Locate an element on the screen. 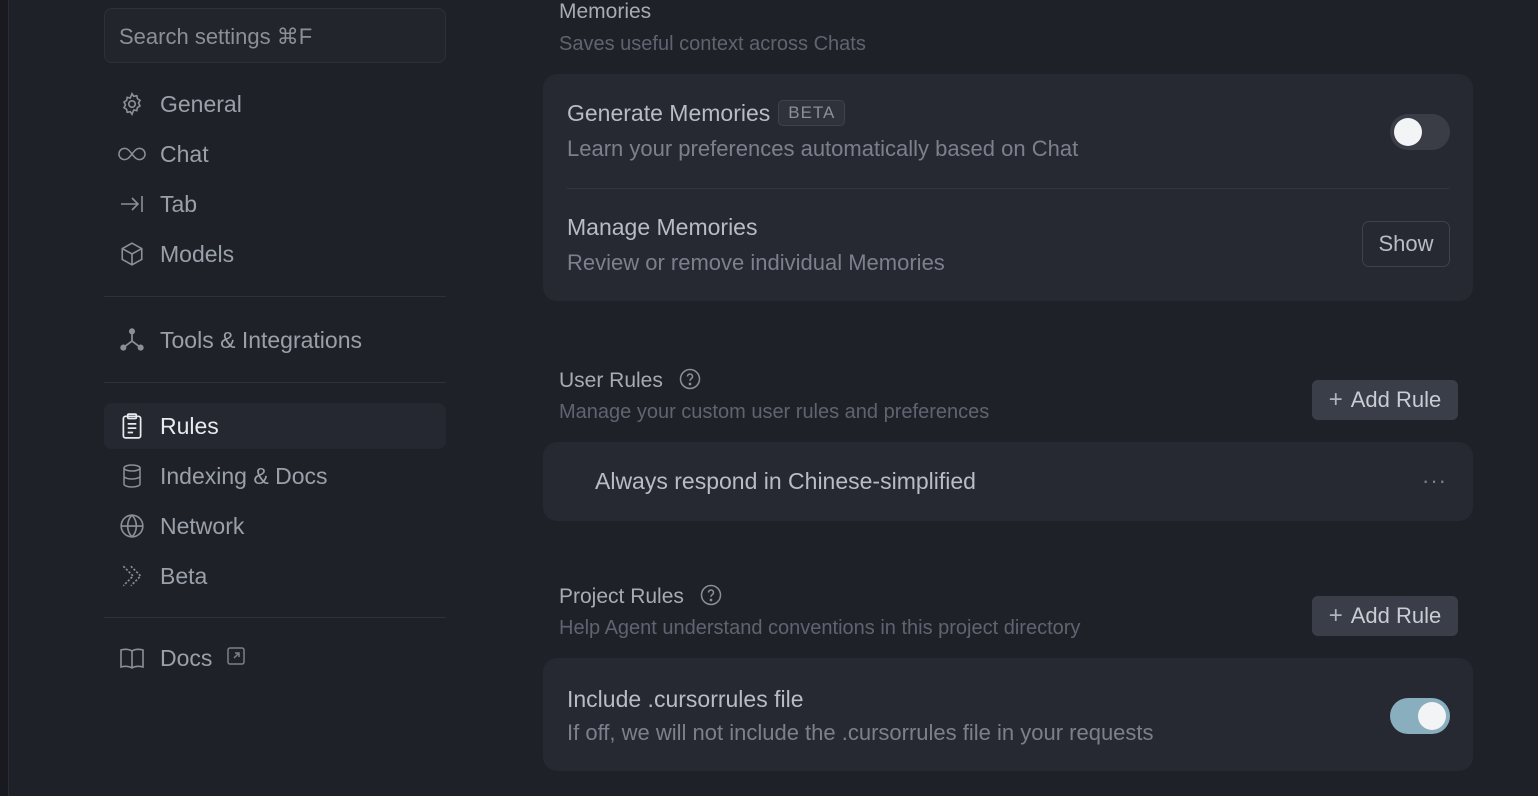 The height and width of the screenshot is (796, 1538). search-input: Search settings ⌘F is located at coordinates (275, 35).